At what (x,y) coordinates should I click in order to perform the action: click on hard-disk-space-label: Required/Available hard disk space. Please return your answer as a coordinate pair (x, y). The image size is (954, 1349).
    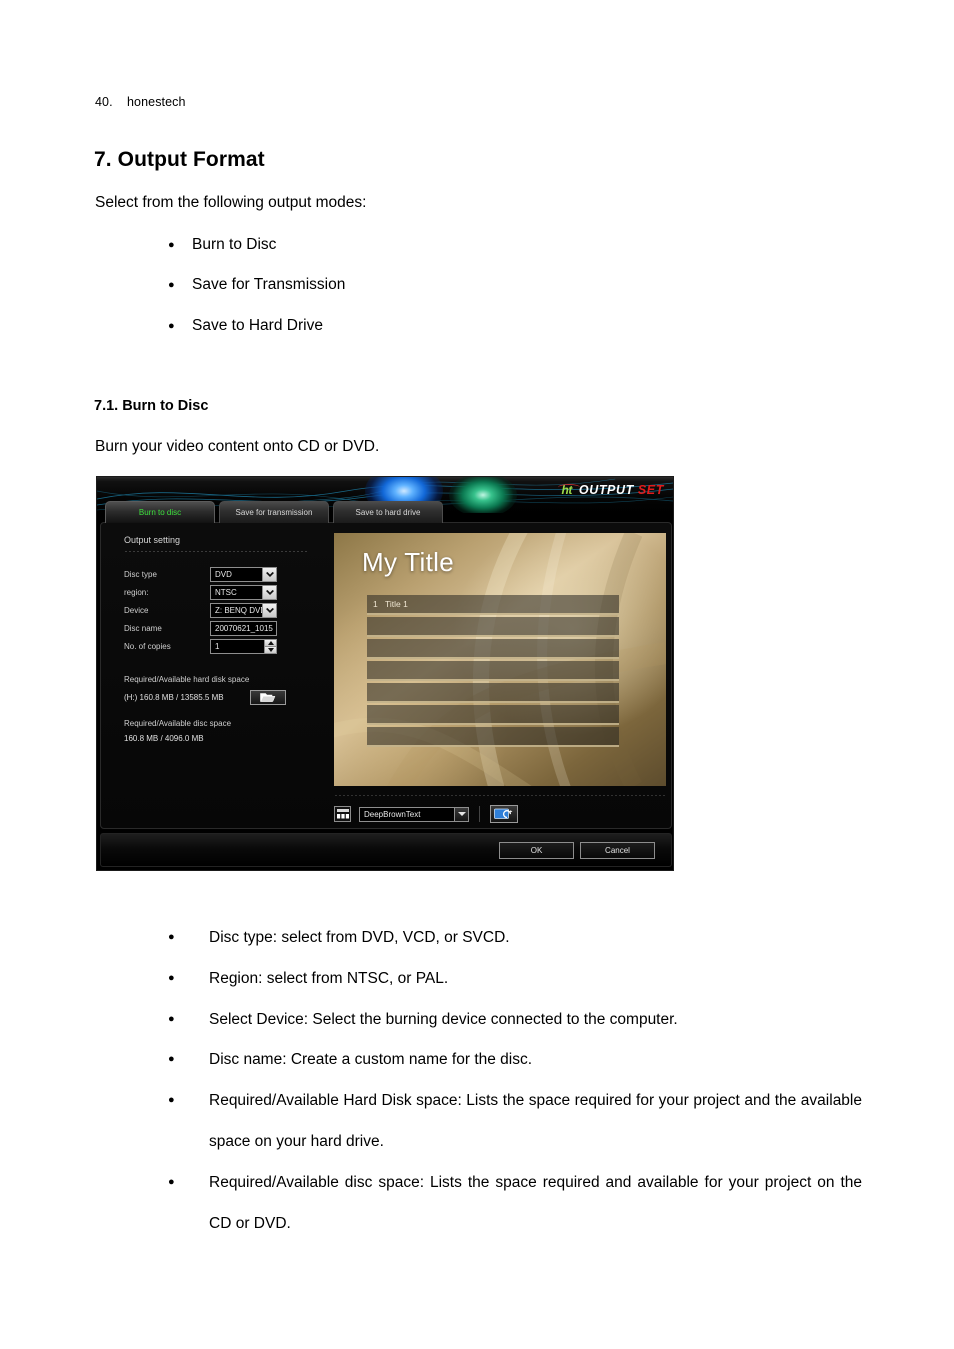
    Looking at the image, I should click on (187, 679).